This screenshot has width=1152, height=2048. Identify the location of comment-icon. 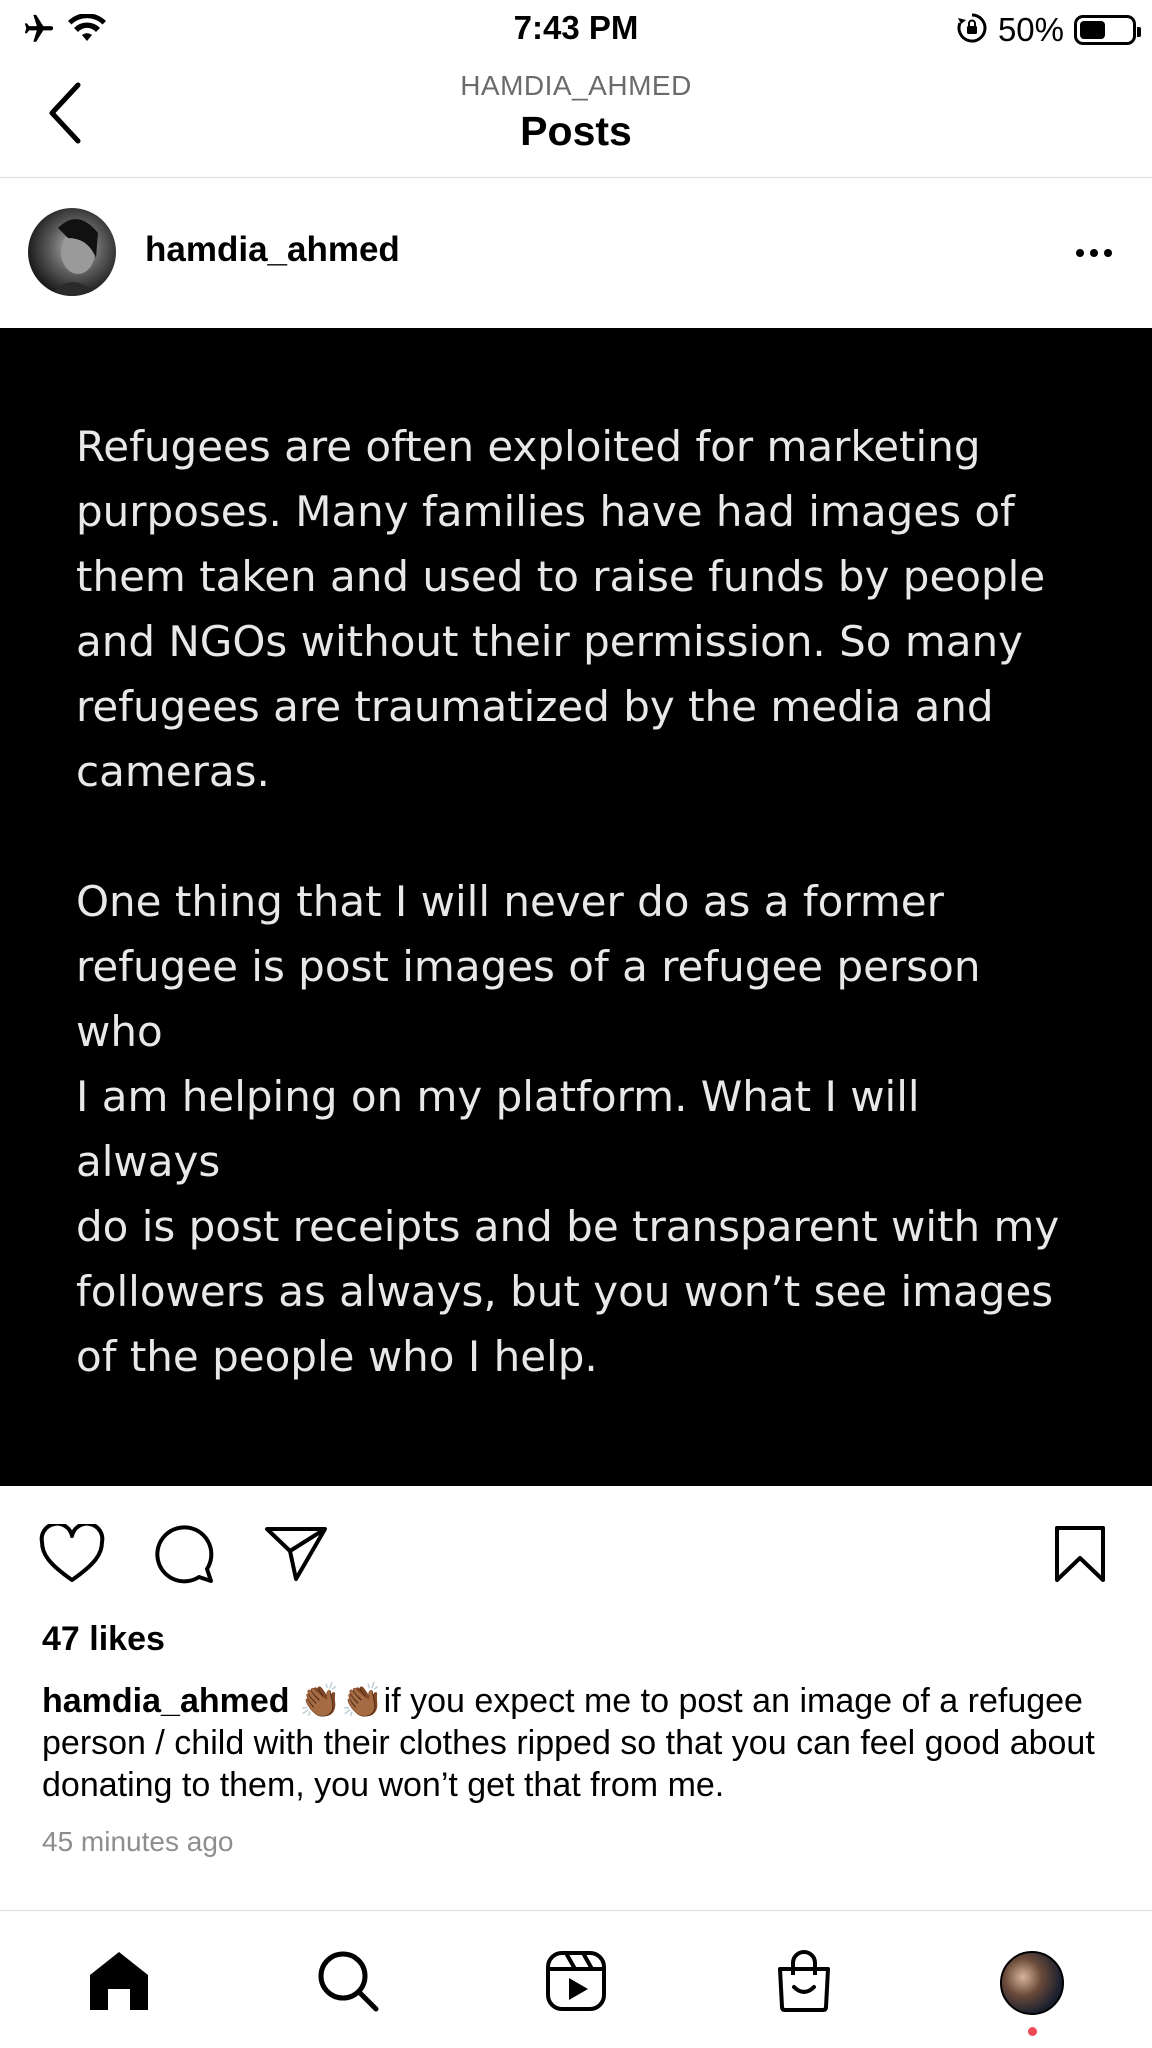
(184, 1556).